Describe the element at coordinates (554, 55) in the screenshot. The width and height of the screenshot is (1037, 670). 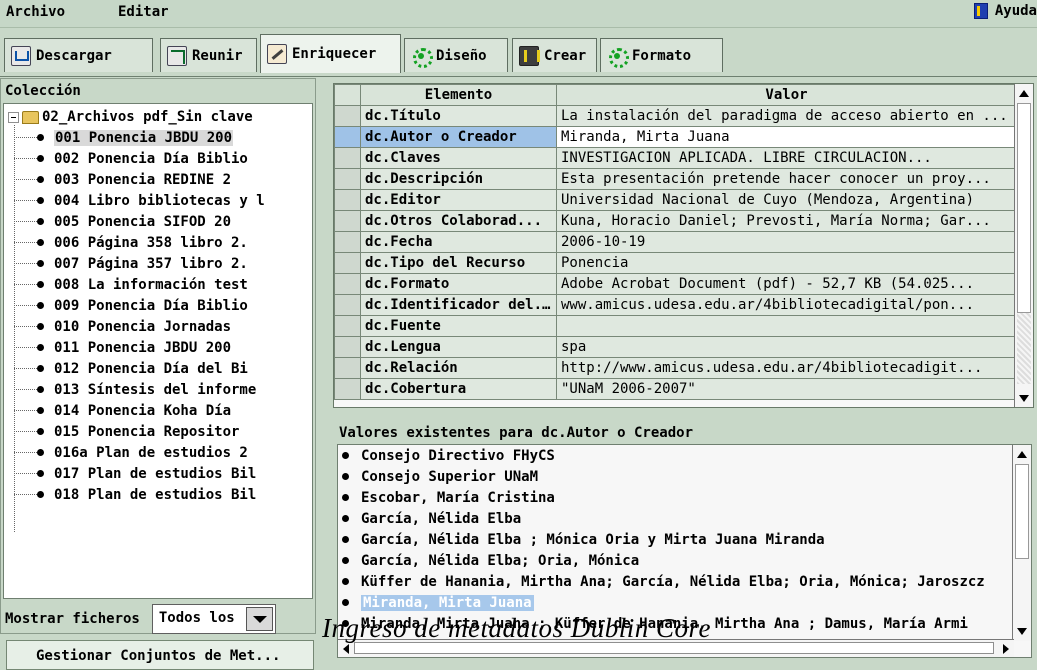
I see `tab-crear: Crear` at that location.